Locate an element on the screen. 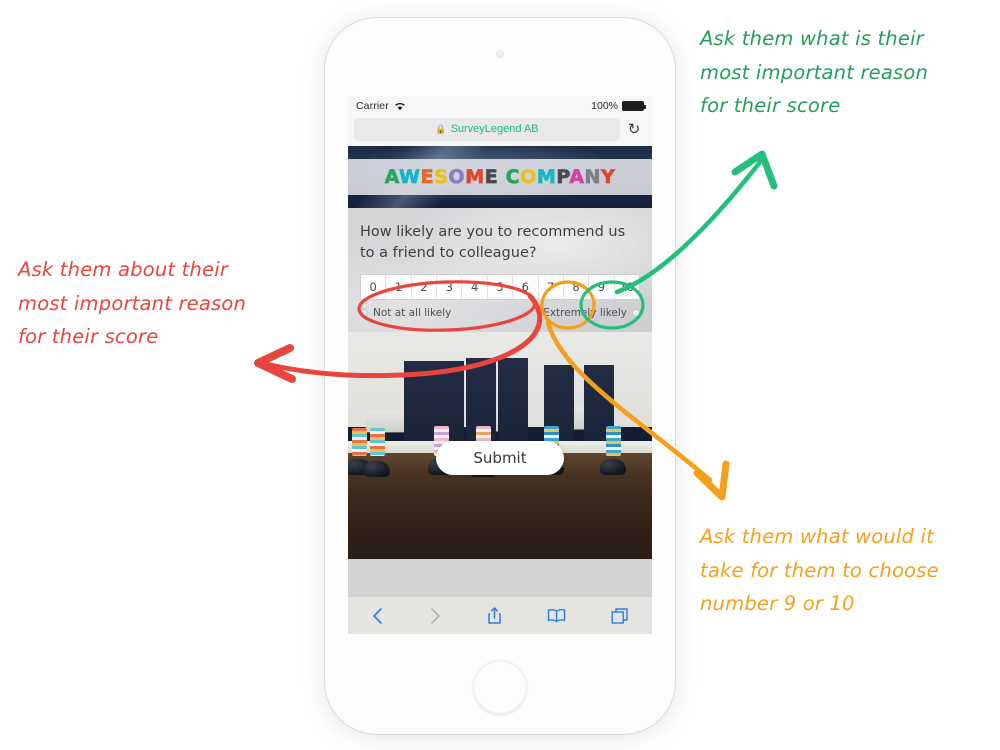 This screenshot has width=1000, height=750. logo-strip: AWESOME COMPANY is located at coordinates (500, 177).